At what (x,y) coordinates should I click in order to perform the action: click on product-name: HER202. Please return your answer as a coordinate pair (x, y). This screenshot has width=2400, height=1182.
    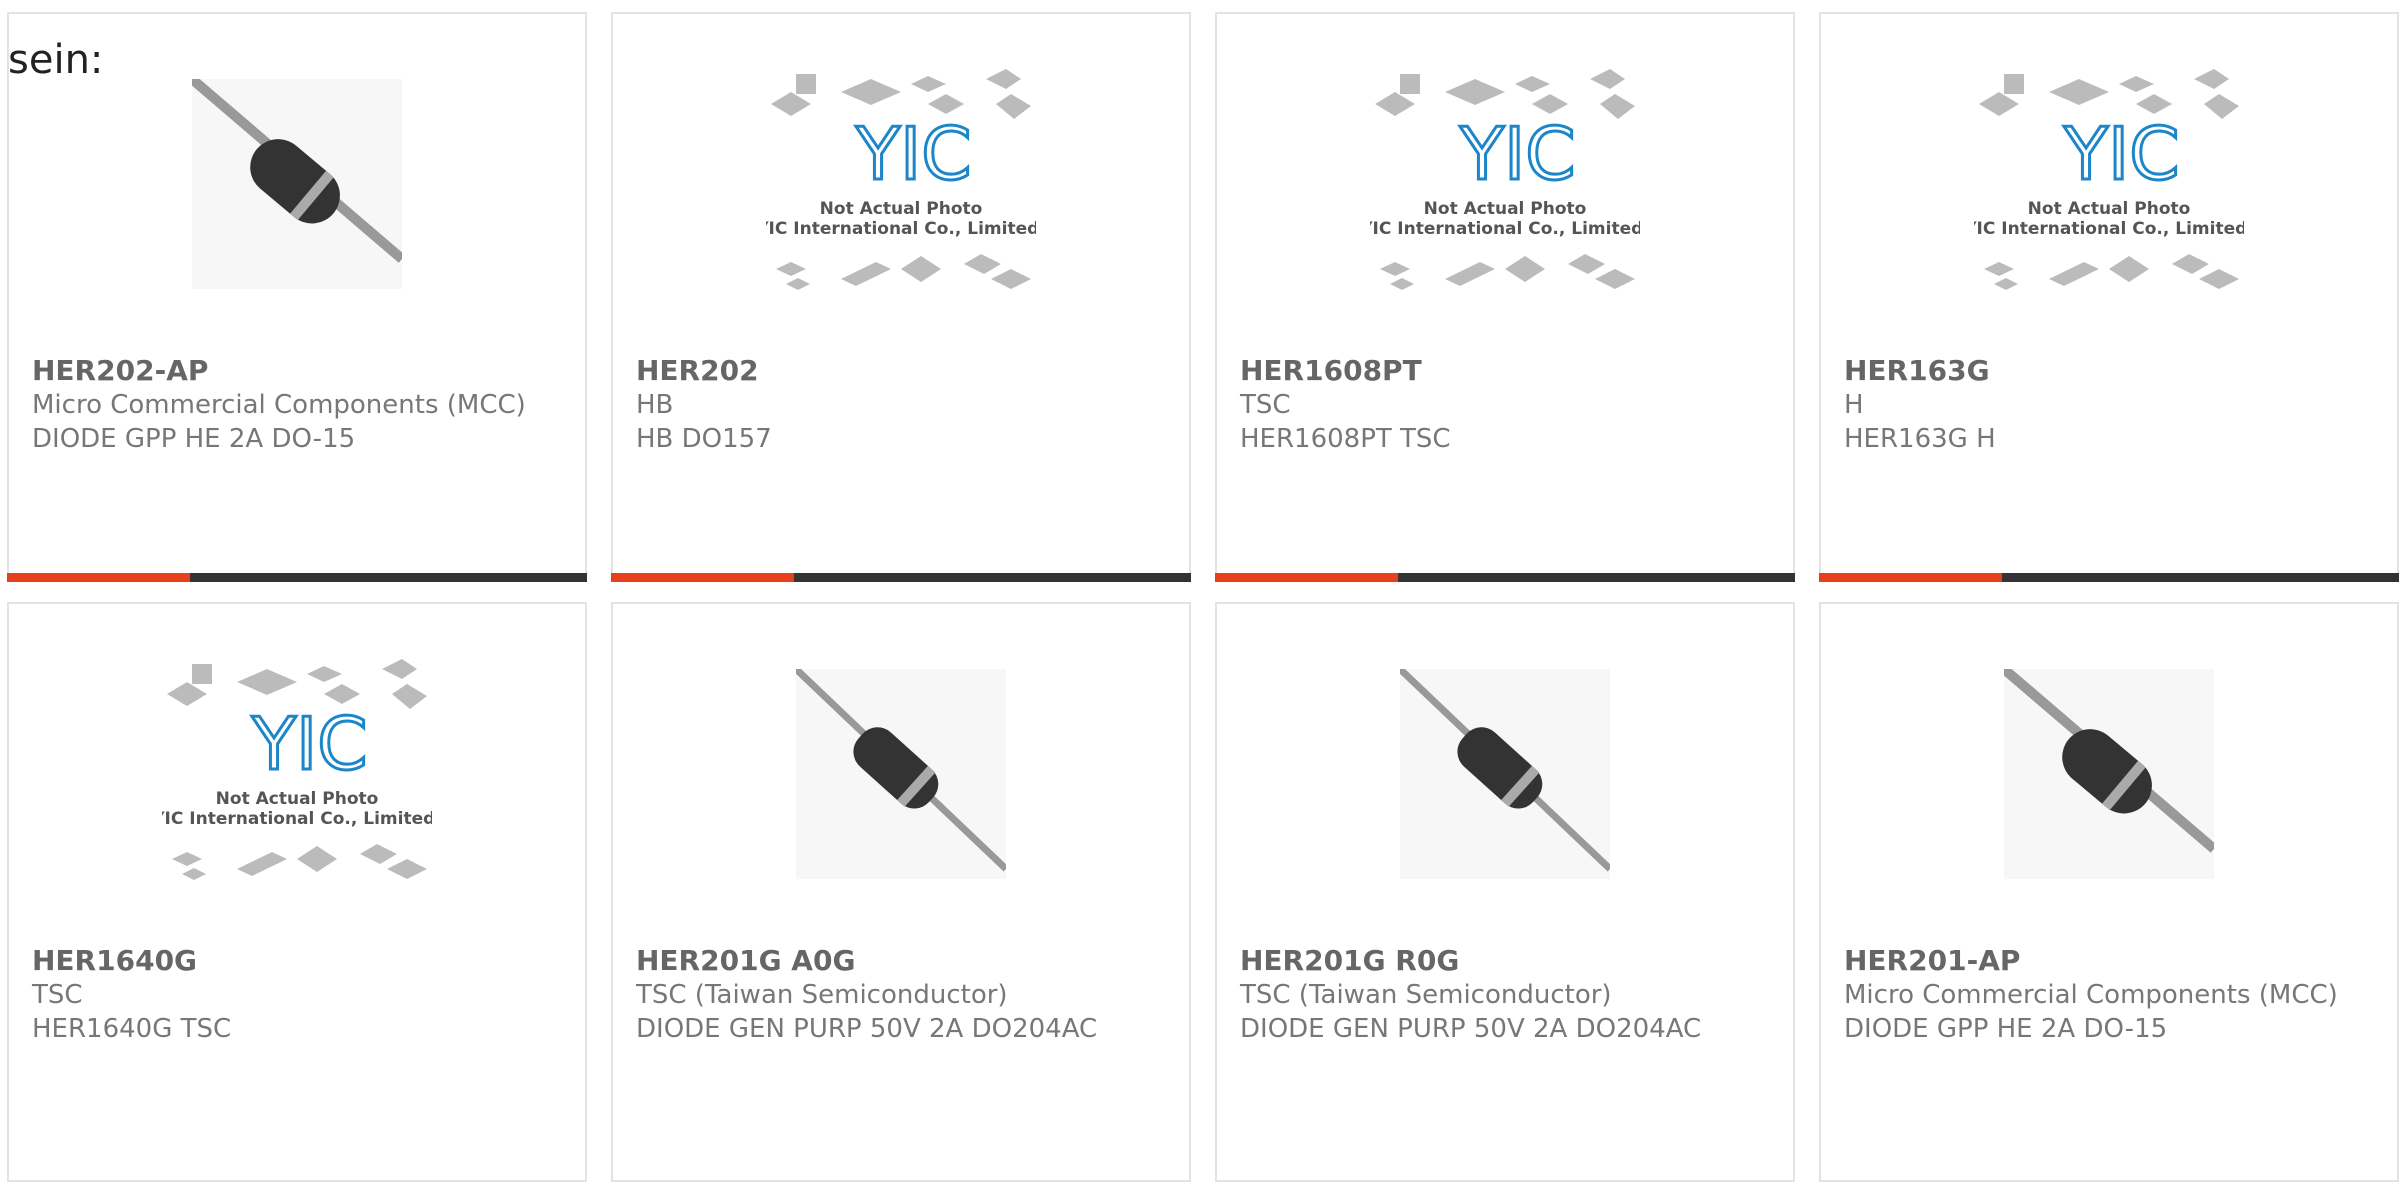
    Looking at the image, I should click on (902, 371).